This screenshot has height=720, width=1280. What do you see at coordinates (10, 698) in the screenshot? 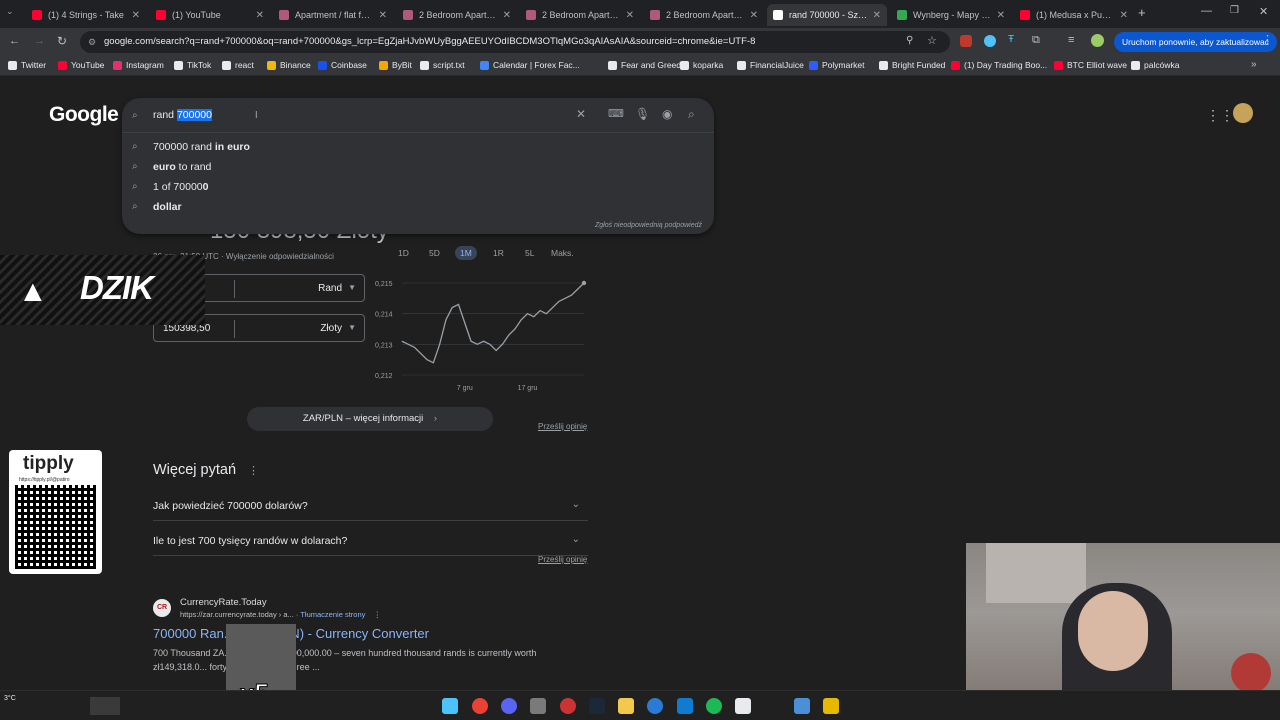
I see `weather-widget: 3°C` at bounding box center [10, 698].